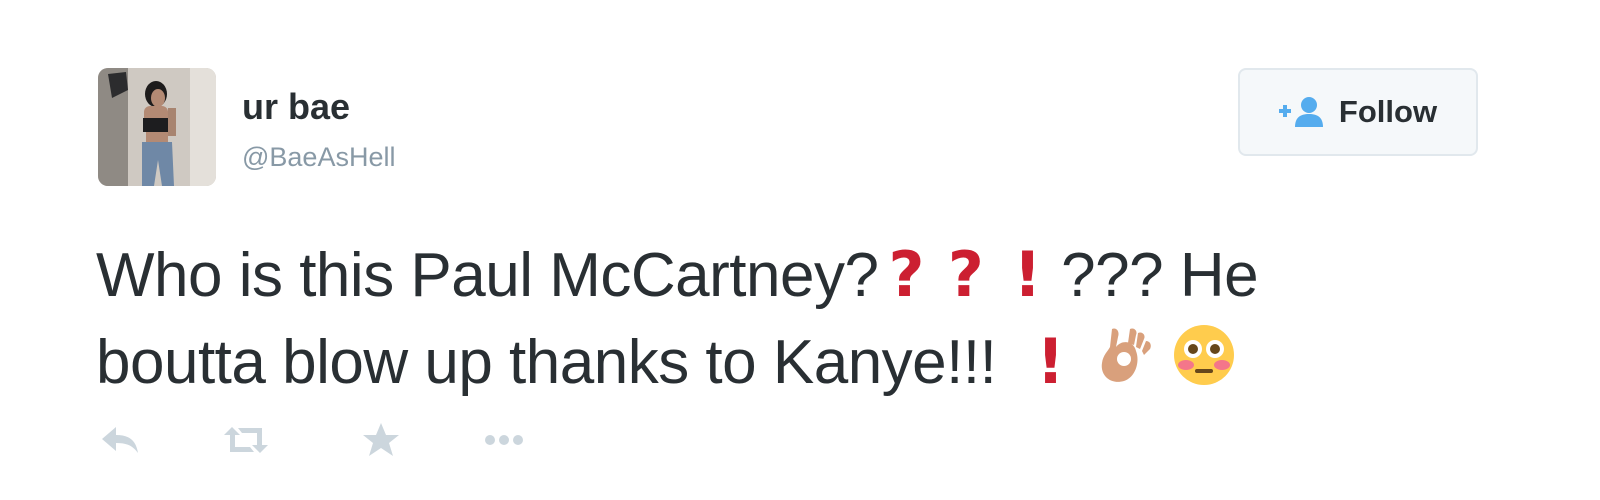 This screenshot has height=500, width=1600. I want to click on avatar, so click(157, 127).